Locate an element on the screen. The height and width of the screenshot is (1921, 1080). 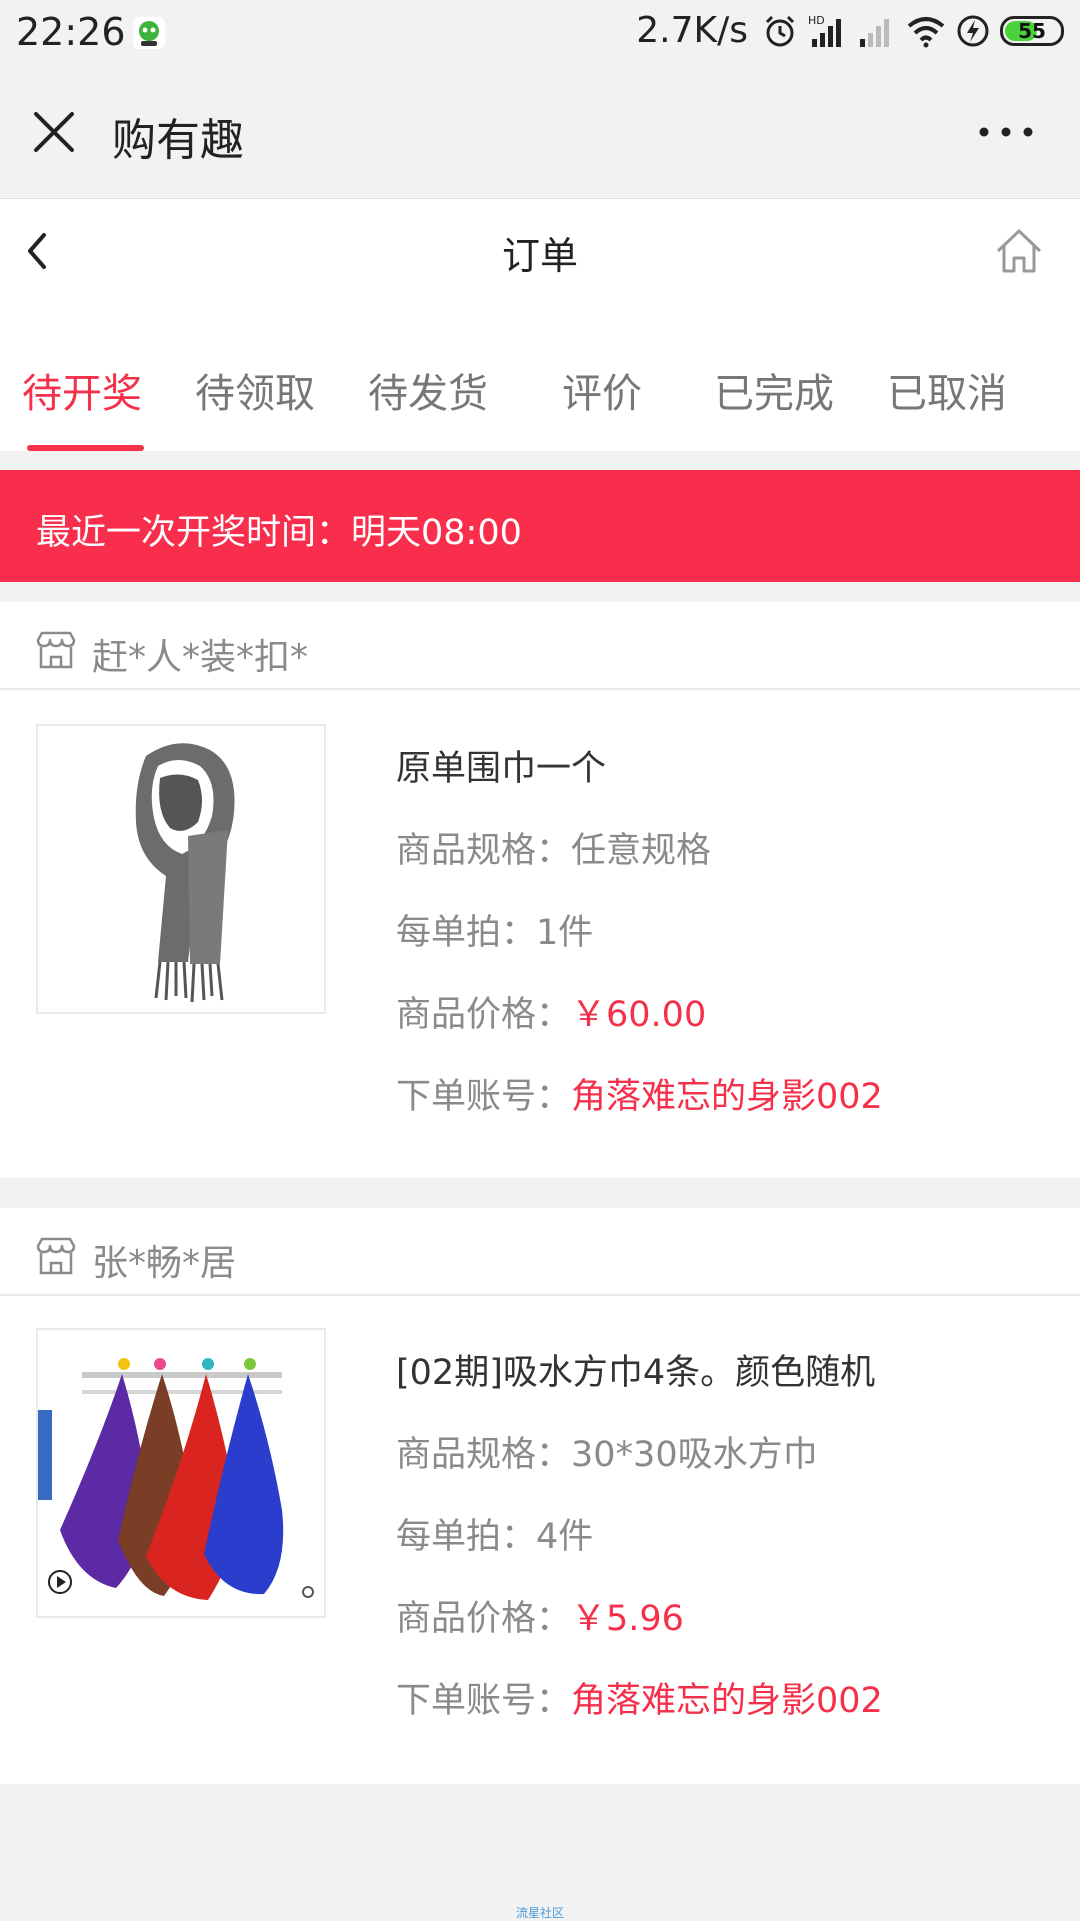
tab-cancelled: 已取消 is located at coordinates (947, 390).